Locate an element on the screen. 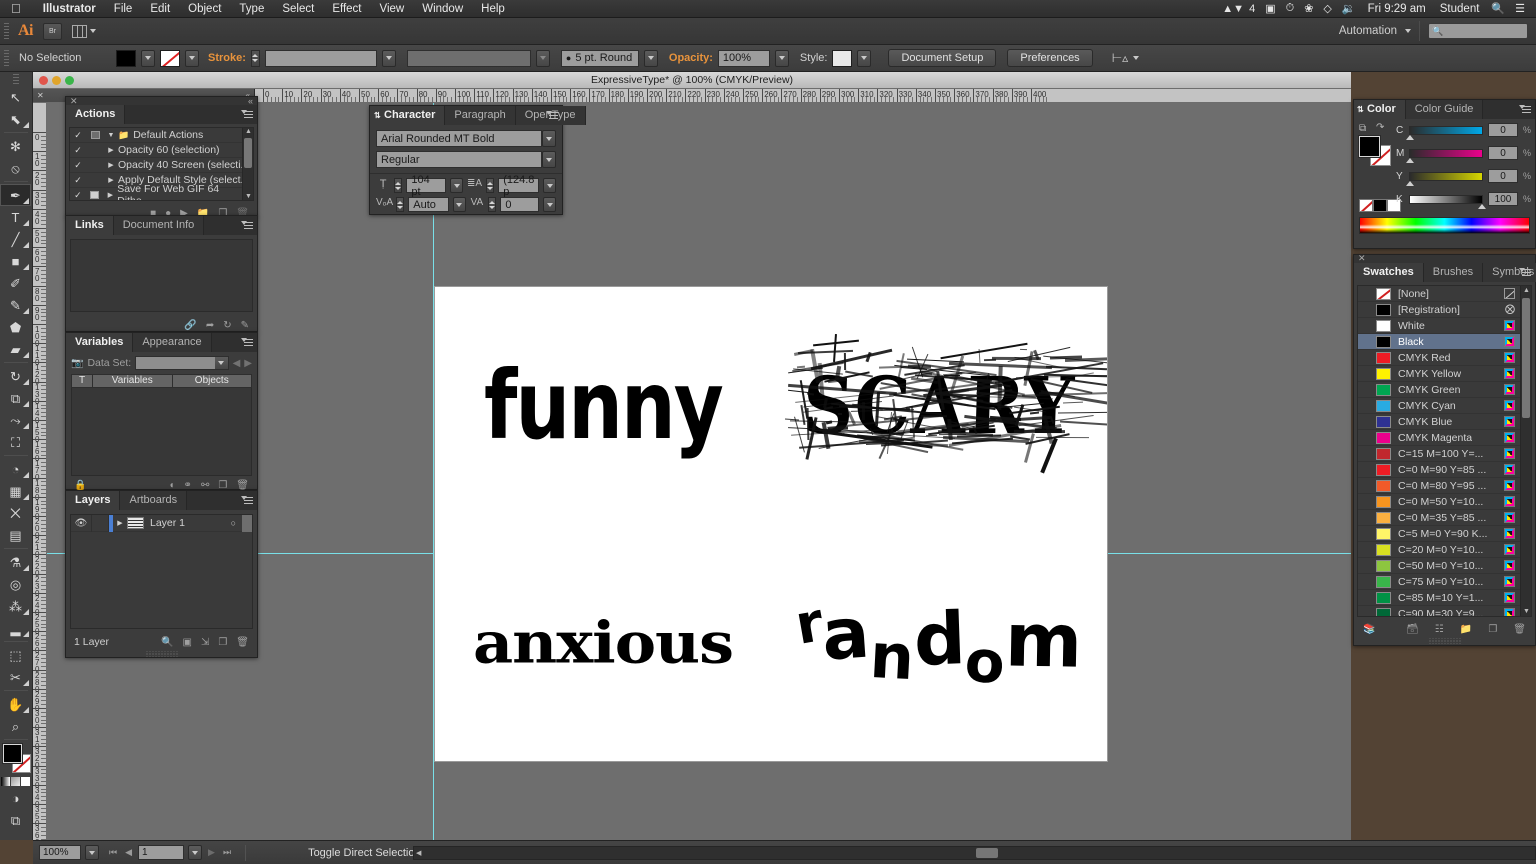 This screenshot has width=1536, height=864. new-variable-icon: ❐ is located at coordinates (222, 485).